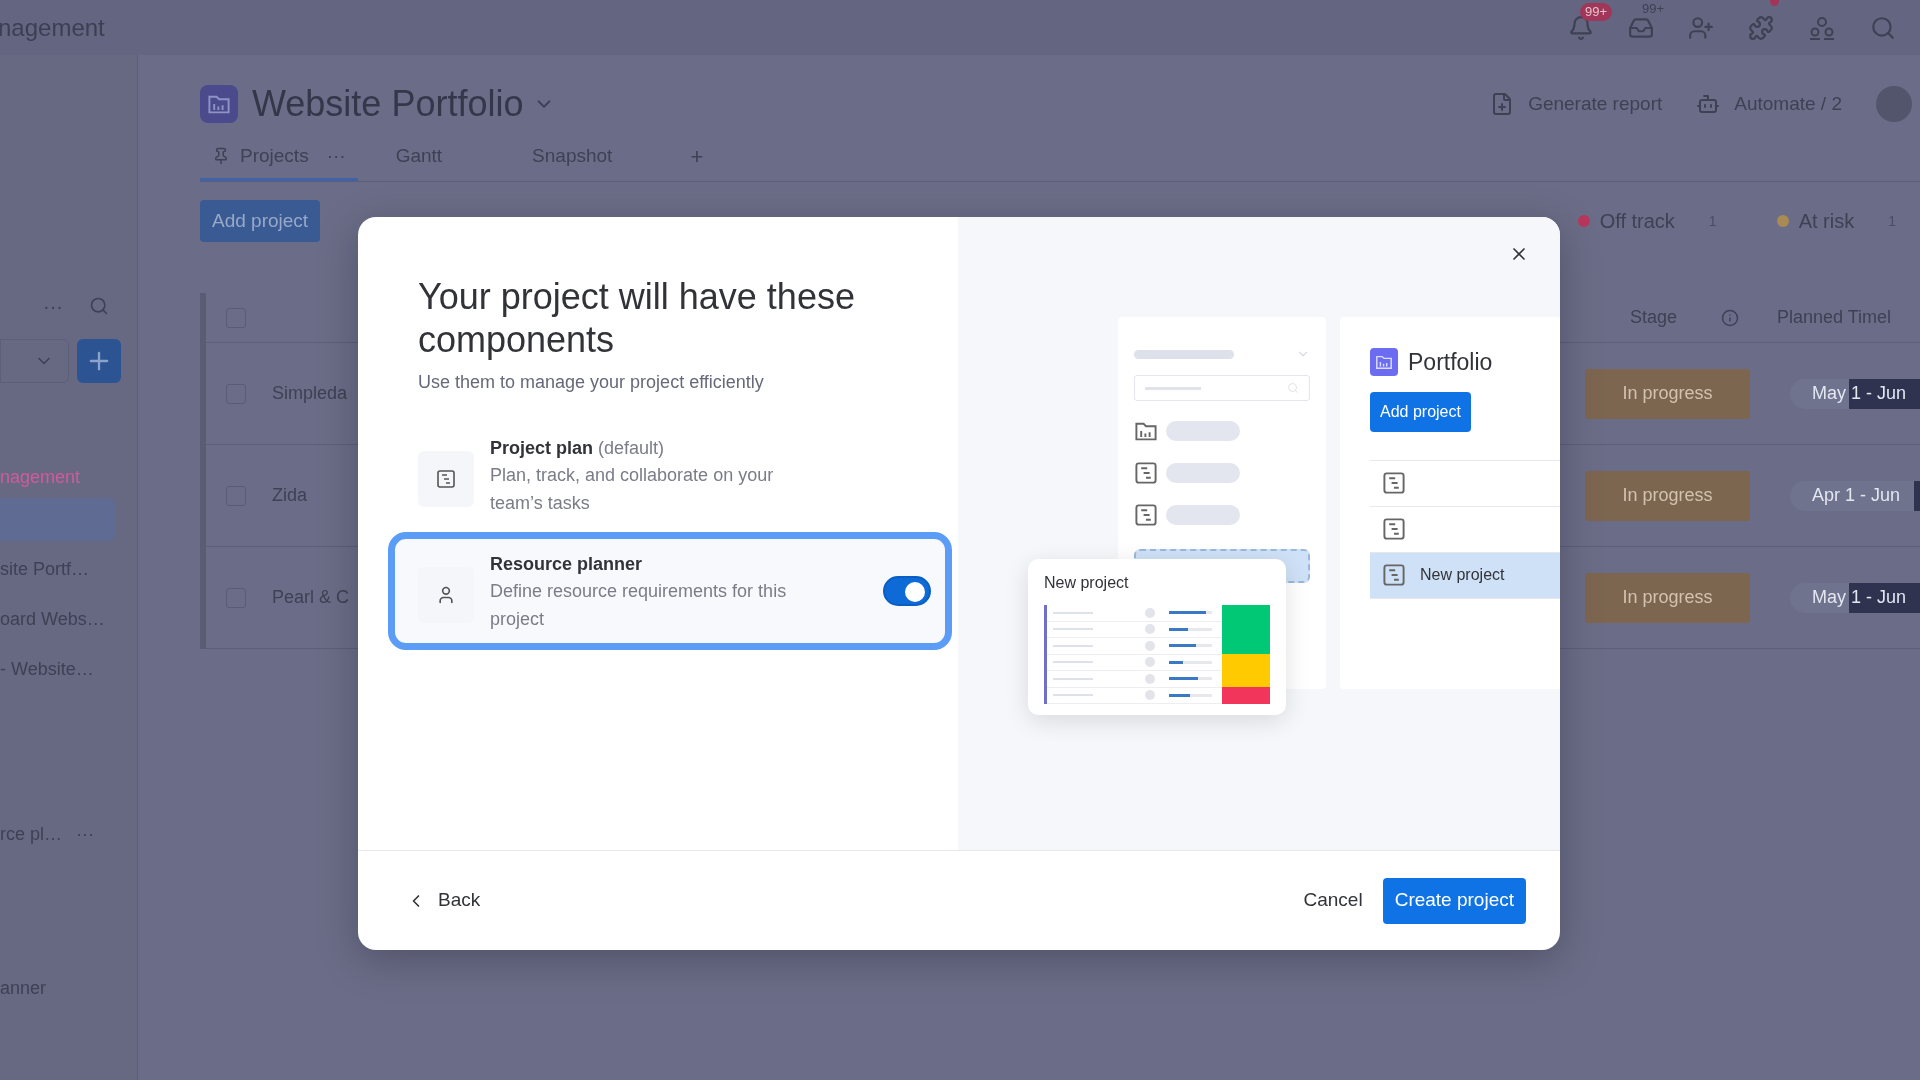  What do you see at coordinates (1894, 104) in the screenshot?
I see `user-avatar` at bounding box center [1894, 104].